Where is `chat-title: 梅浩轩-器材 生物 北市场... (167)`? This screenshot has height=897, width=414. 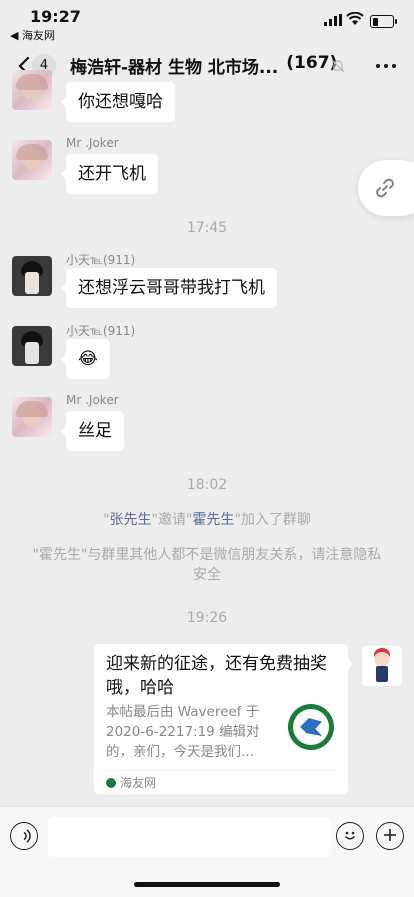 chat-title: 梅浩轩-器材 生物 北市场... (167) is located at coordinates (210, 65).